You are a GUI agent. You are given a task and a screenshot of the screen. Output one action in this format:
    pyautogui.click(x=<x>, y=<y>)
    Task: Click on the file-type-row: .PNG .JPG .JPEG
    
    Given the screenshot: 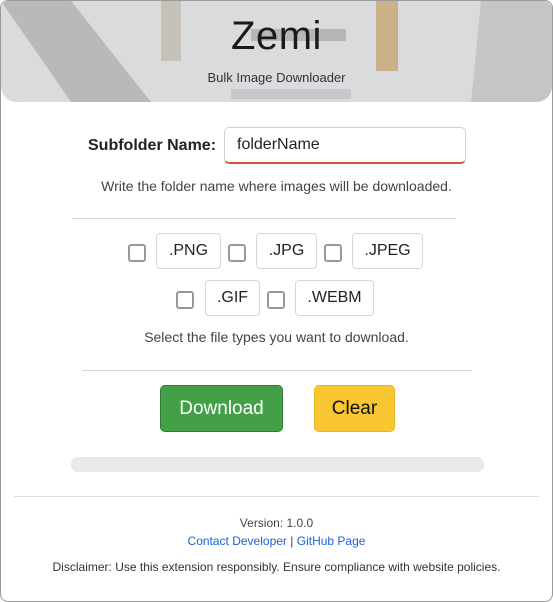 What is the action you would take?
    pyautogui.click(x=276, y=252)
    